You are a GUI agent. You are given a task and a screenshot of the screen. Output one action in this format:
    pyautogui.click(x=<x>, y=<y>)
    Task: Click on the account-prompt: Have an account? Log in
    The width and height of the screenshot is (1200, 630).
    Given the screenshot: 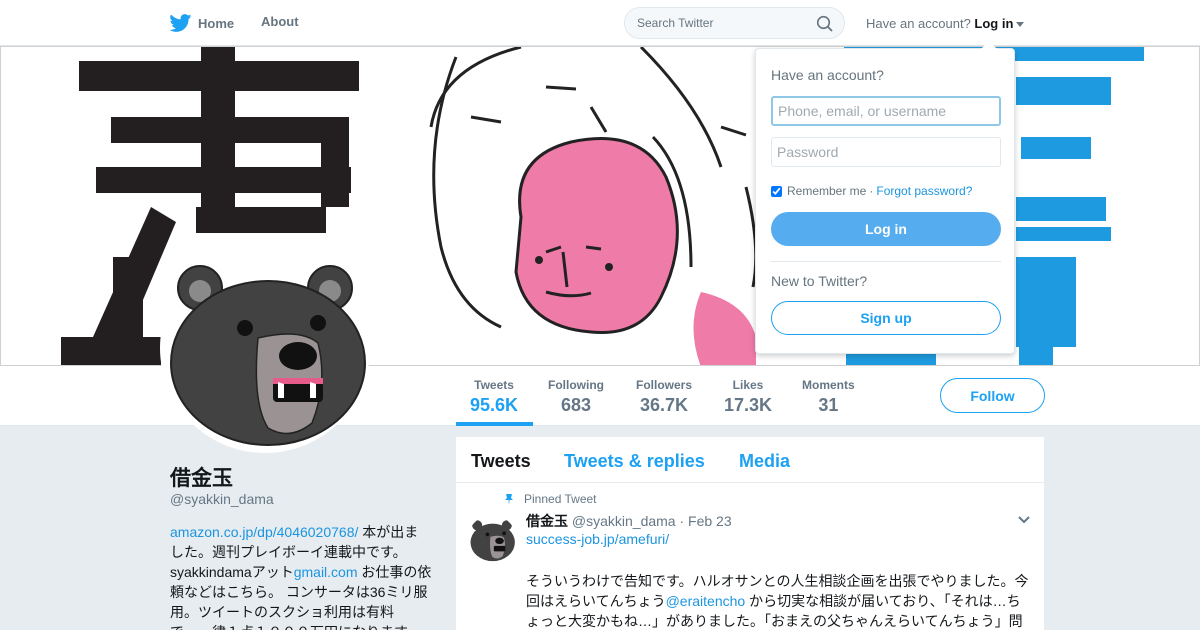 What is the action you would take?
    pyautogui.click(x=945, y=23)
    